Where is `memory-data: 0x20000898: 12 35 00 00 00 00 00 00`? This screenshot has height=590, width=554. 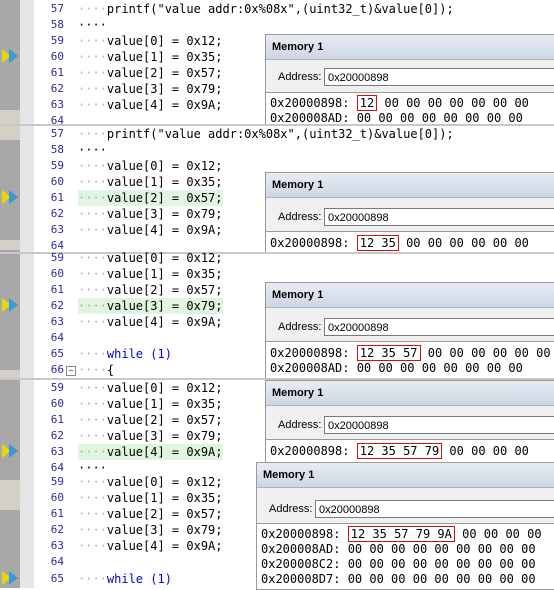 memory-data: 0x20000898: 12 35 00 00 00 00 00 00 is located at coordinates (410, 242).